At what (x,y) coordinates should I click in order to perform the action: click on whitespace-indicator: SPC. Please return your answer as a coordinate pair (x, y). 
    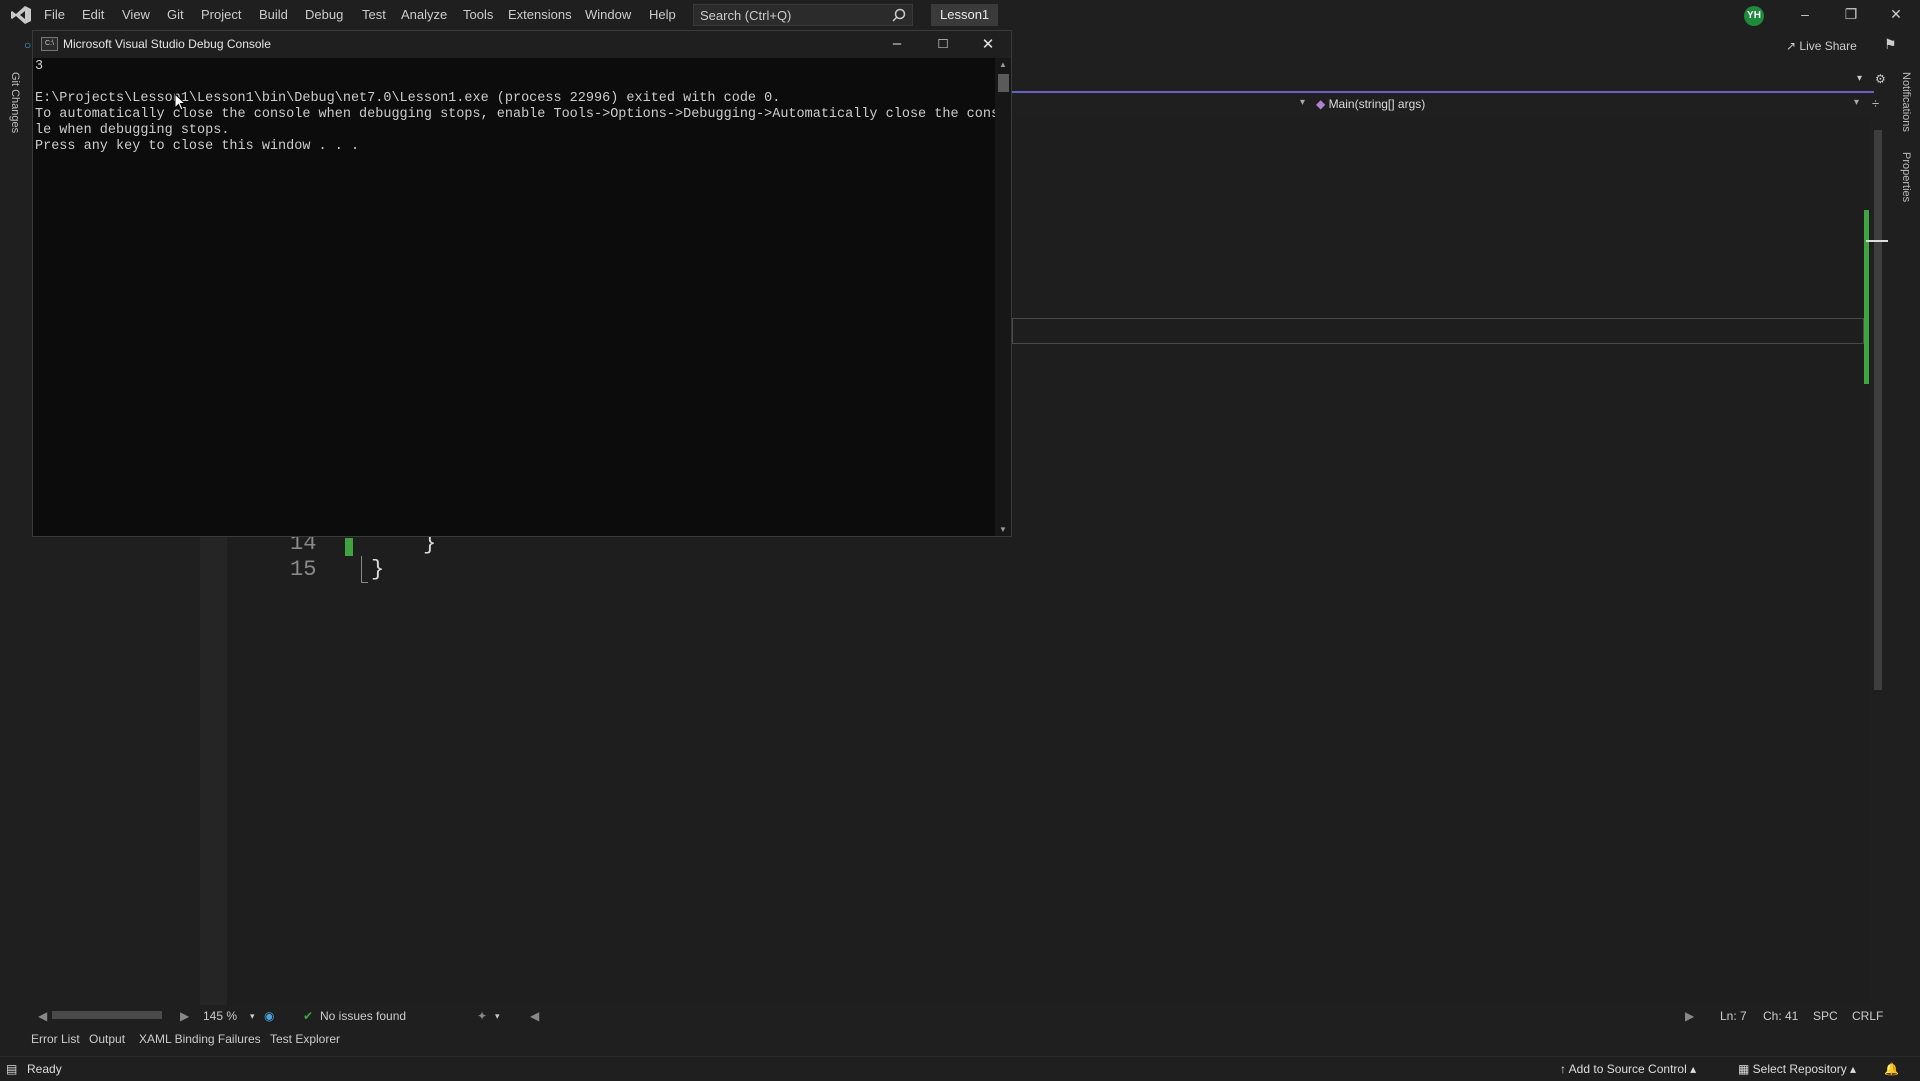
    Looking at the image, I should click on (1825, 1016).